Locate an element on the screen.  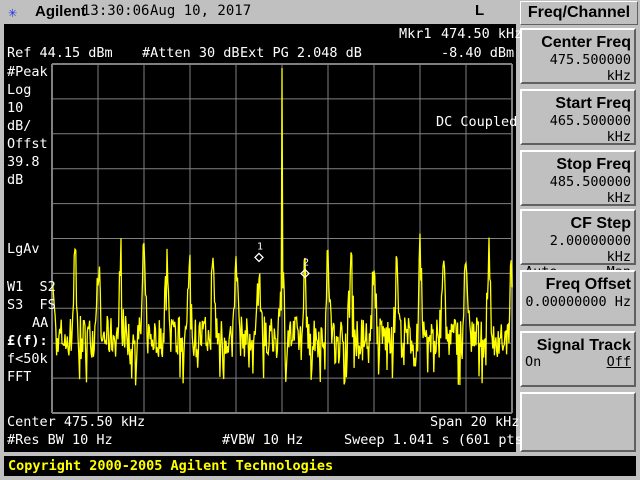
ref-level: Ref 44.15 dBm is located at coordinates (60, 53).